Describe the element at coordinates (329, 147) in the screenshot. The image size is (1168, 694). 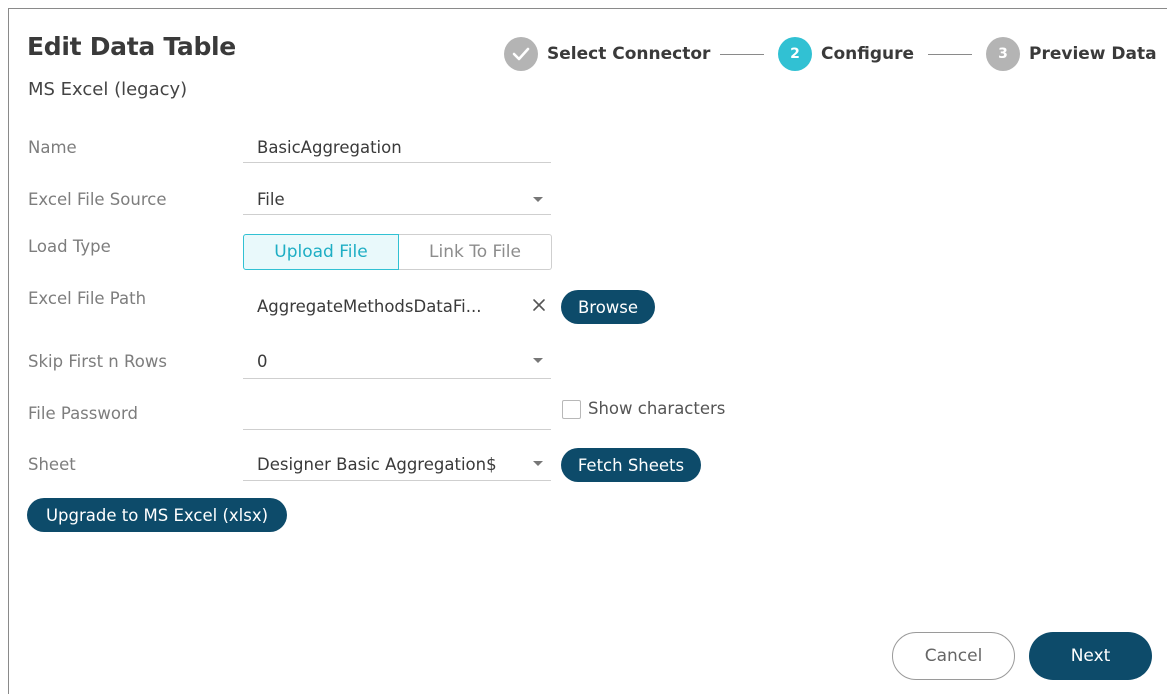
I see `name-value: BasicAggregation` at that location.